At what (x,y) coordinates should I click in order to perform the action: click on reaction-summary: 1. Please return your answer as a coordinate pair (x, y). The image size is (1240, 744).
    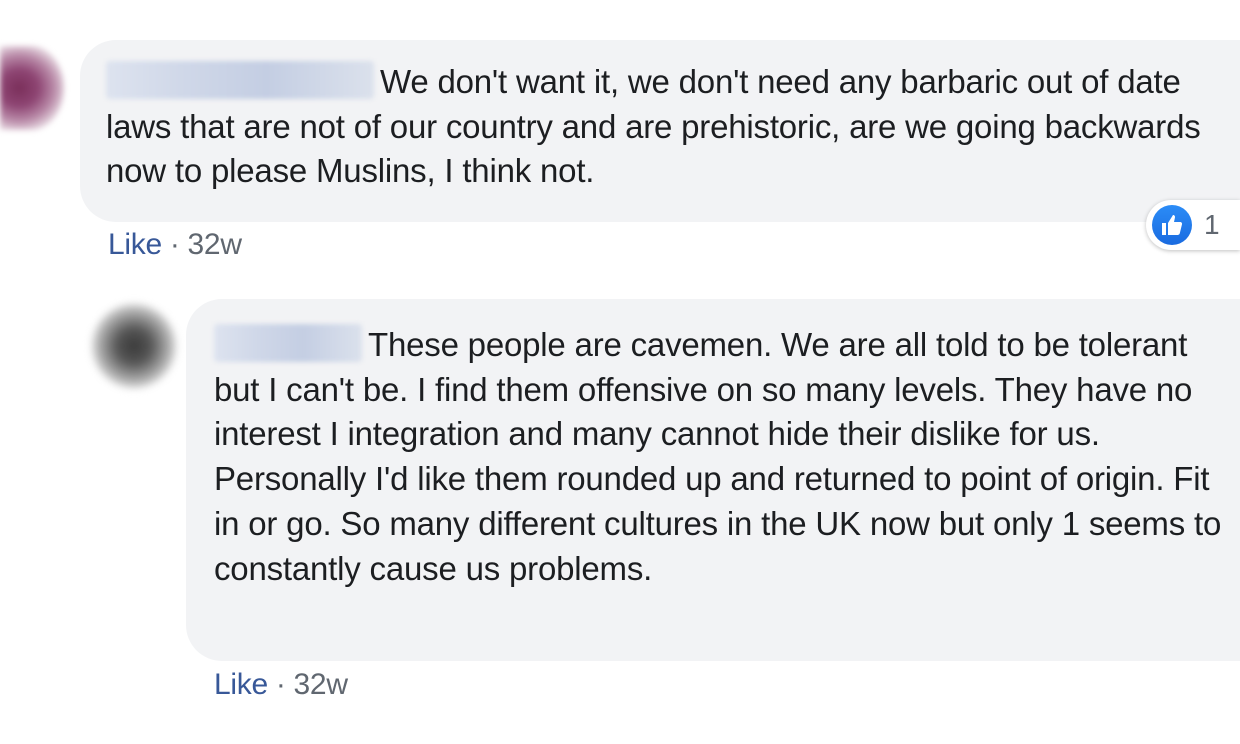
    Looking at the image, I should click on (1193, 225).